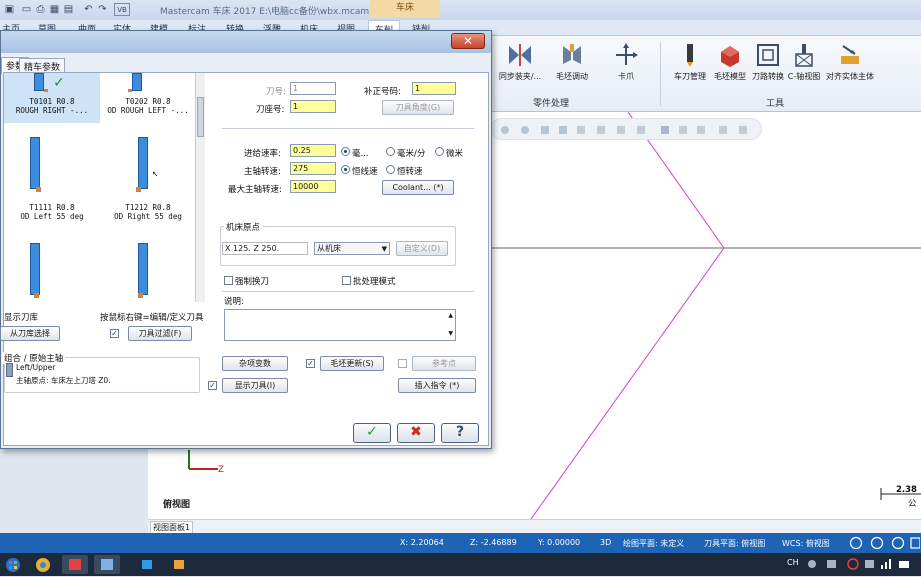 The height and width of the screenshot is (577, 921). What do you see at coordinates (352, 363) in the screenshot?
I see `stock-update-button: 毛坯更新(S)` at bounding box center [352, 363].